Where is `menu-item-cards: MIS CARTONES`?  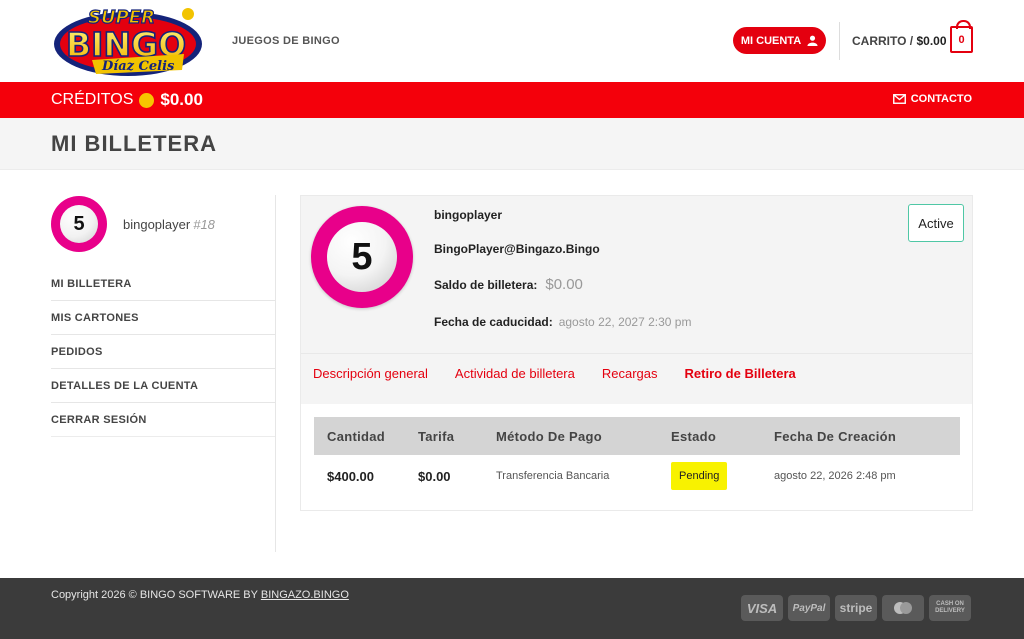 menu-item-cards: MIS CARTONES is located at coordinates (163, 318).